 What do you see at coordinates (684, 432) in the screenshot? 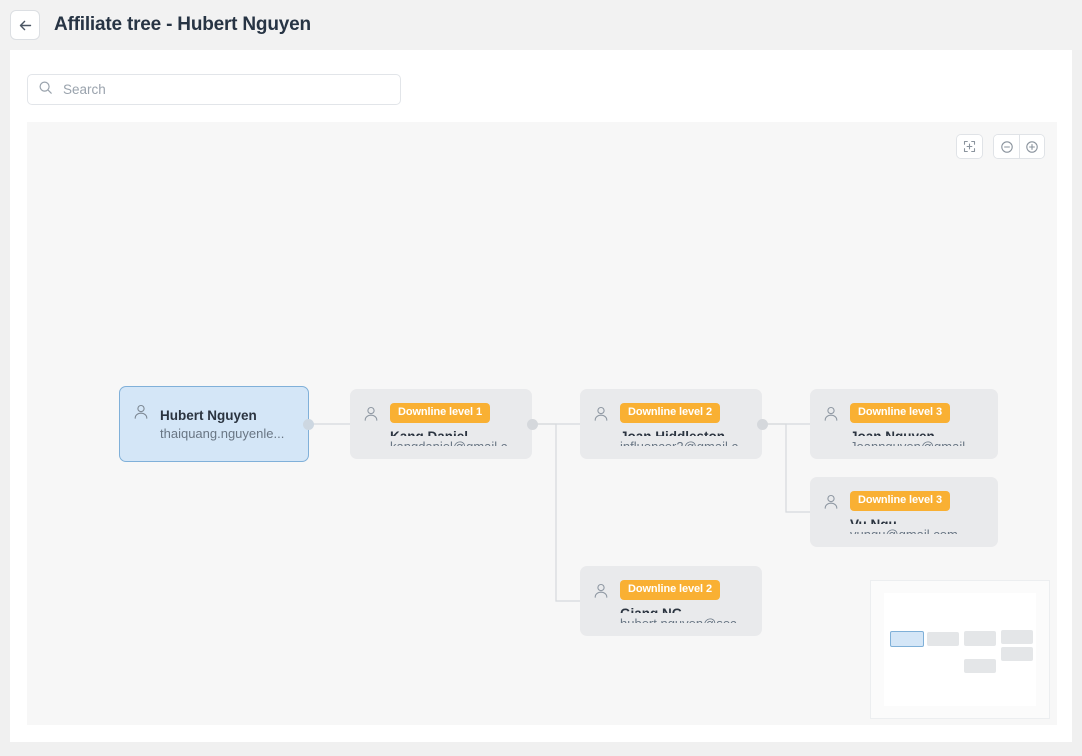
I see `node-name: Joan Hiddleston` at bounding box center [684, 432].